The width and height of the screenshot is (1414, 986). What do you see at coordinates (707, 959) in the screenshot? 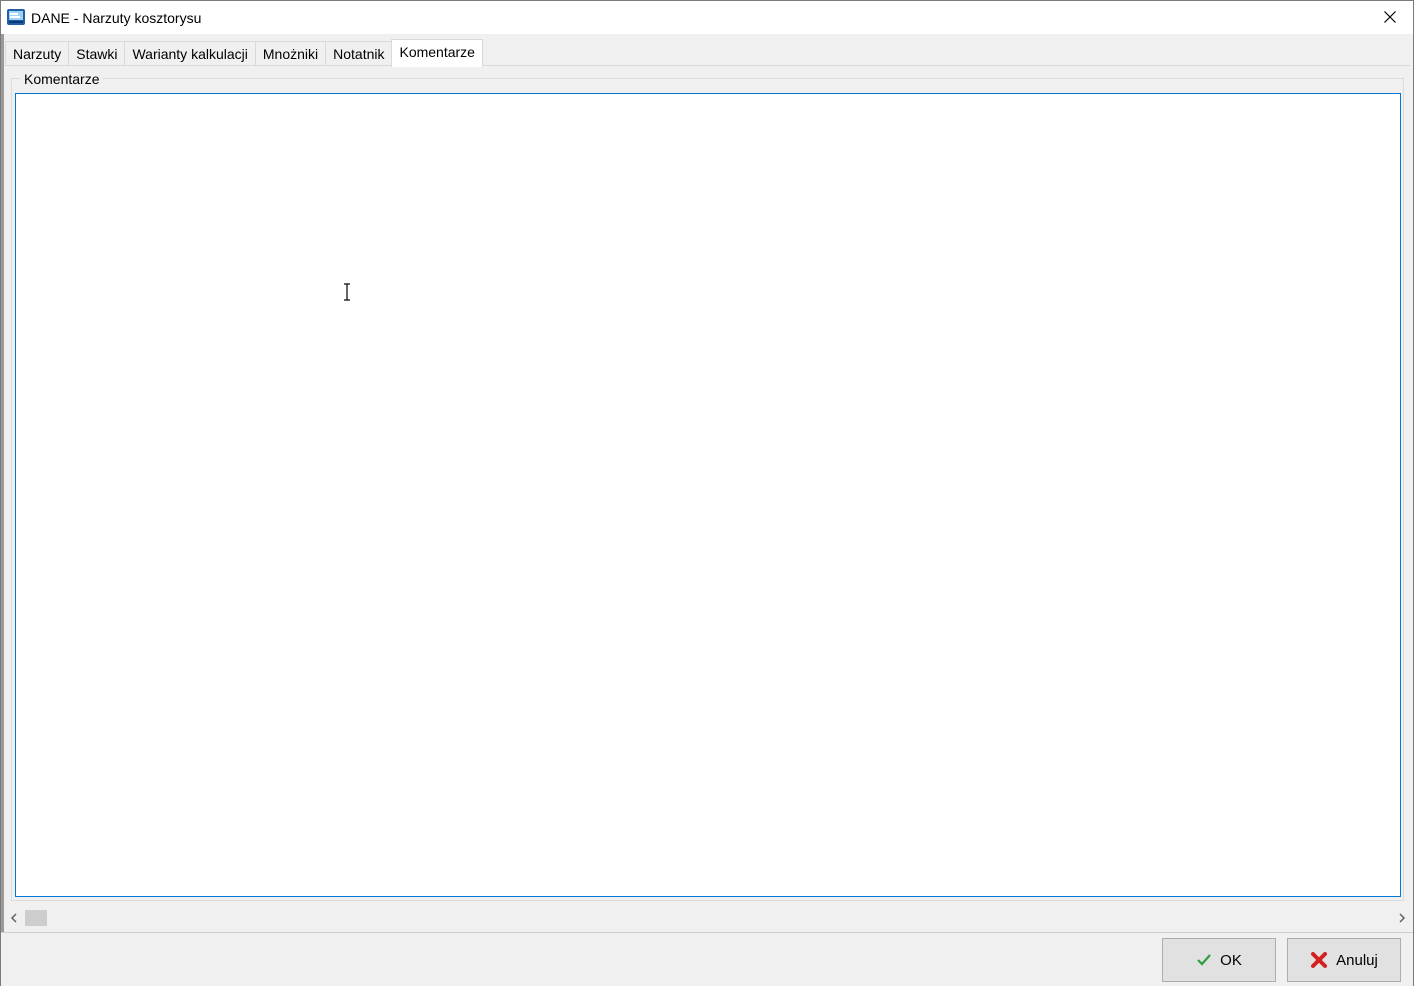
I see `button-bar: OK Anuluj` at bounding box center [707, 959].